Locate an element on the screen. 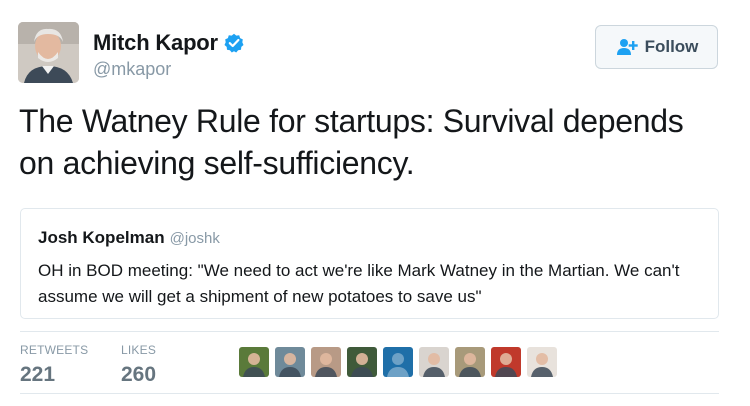 This screenshot has height=406, width=750. likes-stat: LIKES 260 is located at coordinates (138, 365).